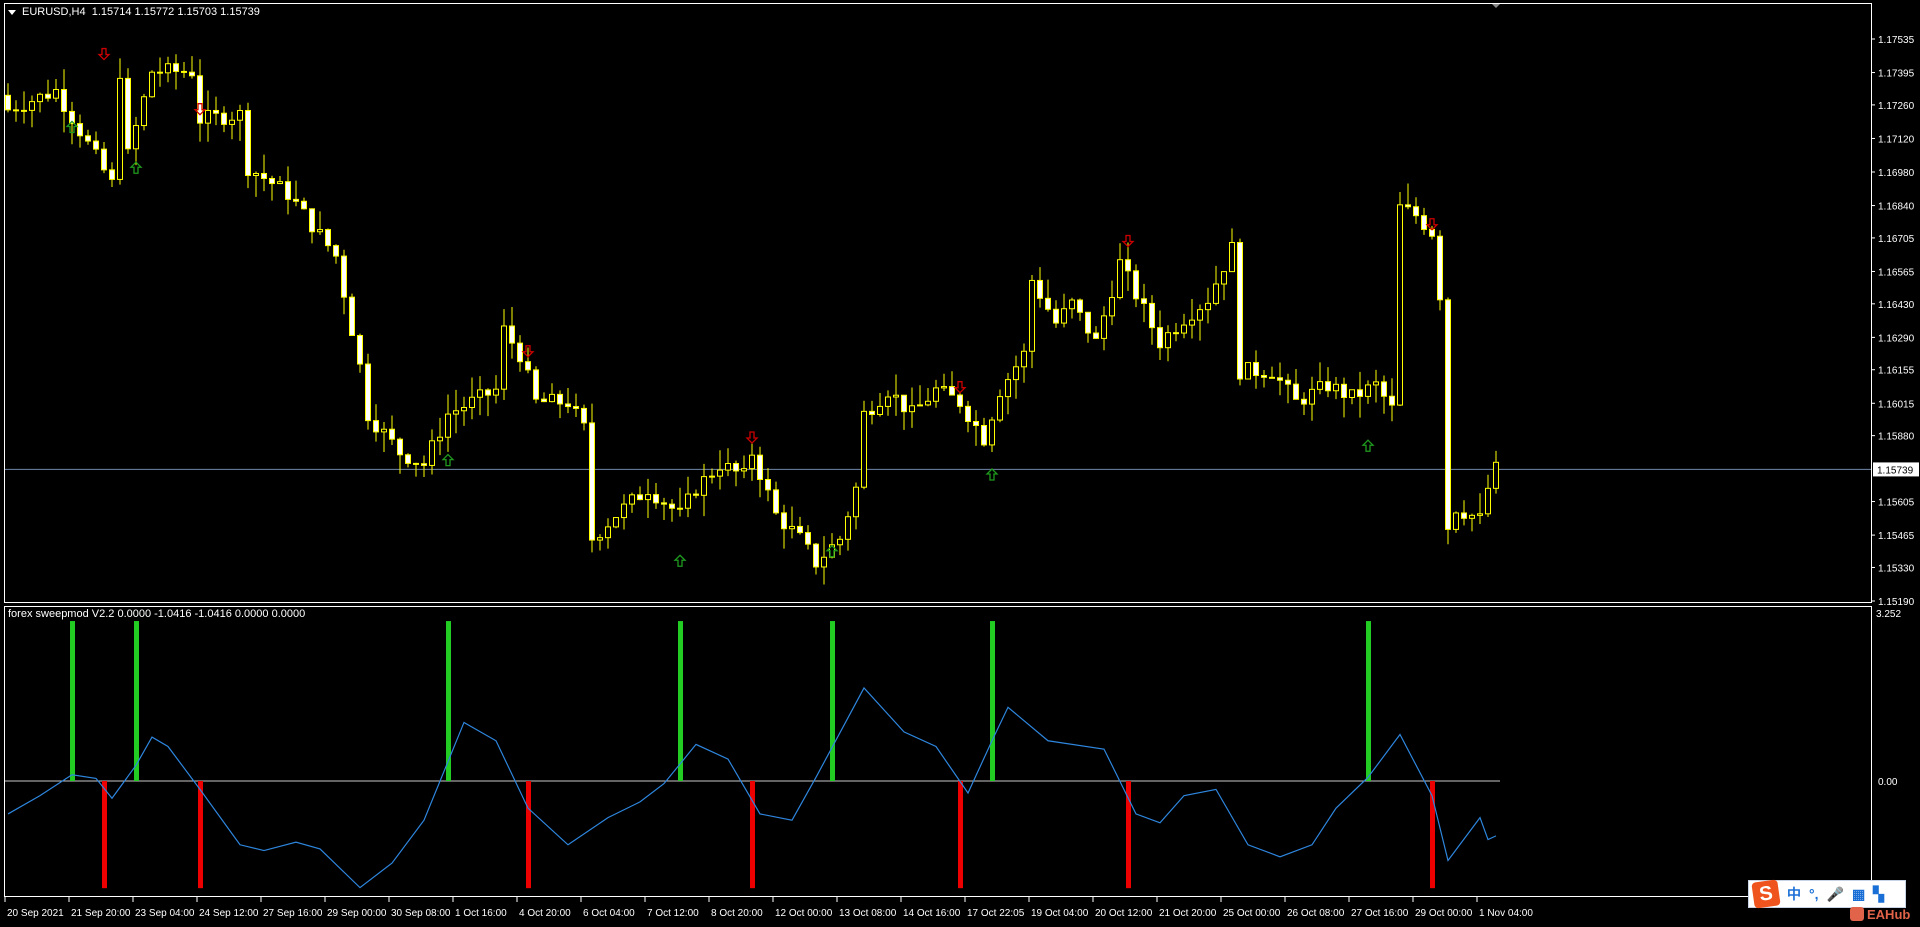 The width and height of the screenshot is (1920, 927). Describe the element at coordinates (421, 913) in the screenshot. I see `time-tick-label: 30 Sep 08:00` at that location.